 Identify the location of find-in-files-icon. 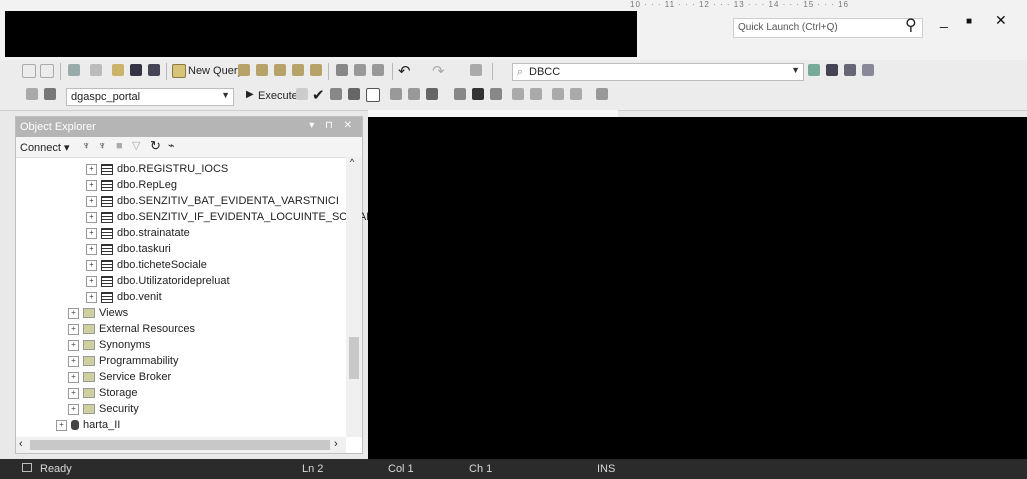
(476, 70).